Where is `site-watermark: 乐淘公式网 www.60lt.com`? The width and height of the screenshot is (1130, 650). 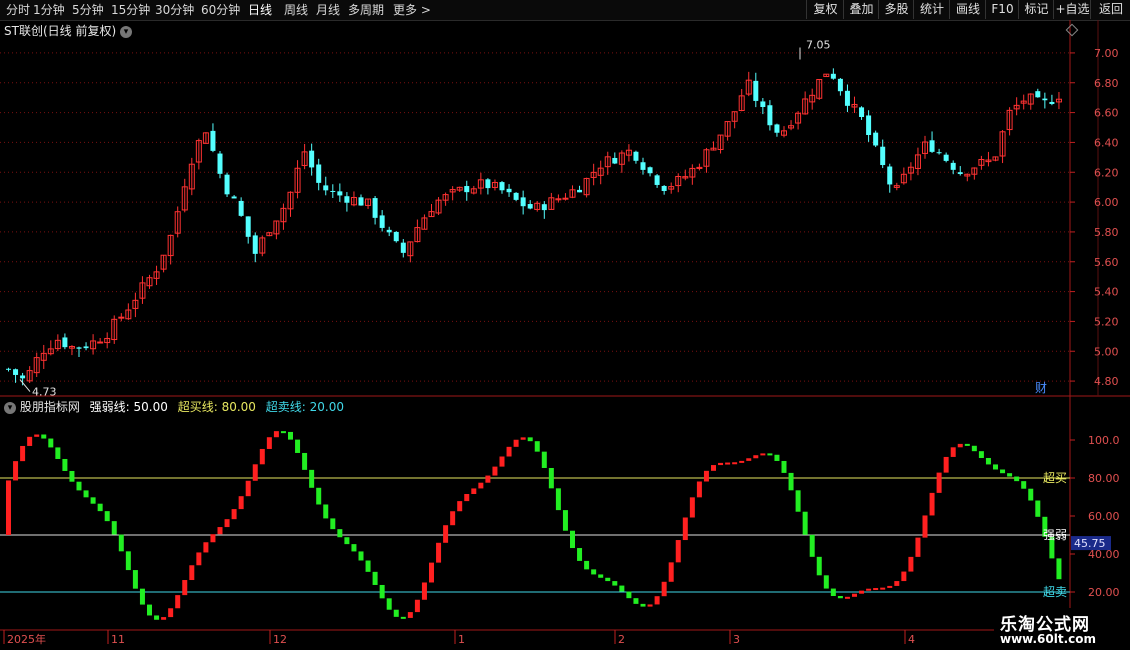 site-watermark: 乐淘公式网 www.60lt.com is located at coordinates (1062, 629).